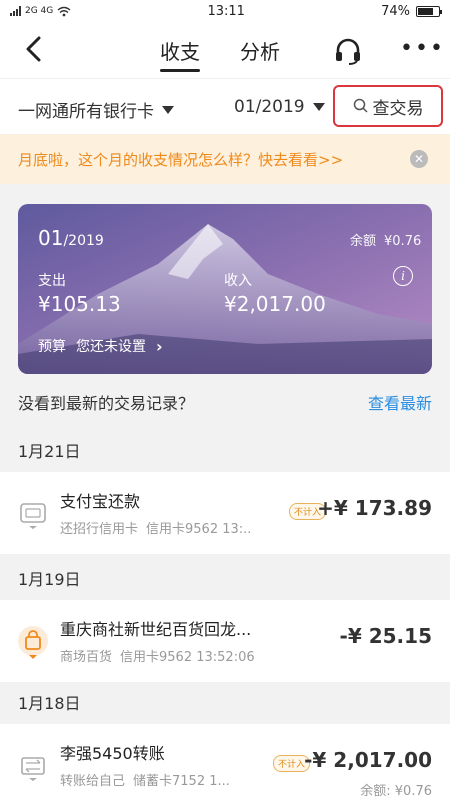 This screenshot has height=800, width=450. What do you see at coordinates (33, 642) in the screenshot?
I see `shopping-bag-icon` at bounding box center [33, 642].